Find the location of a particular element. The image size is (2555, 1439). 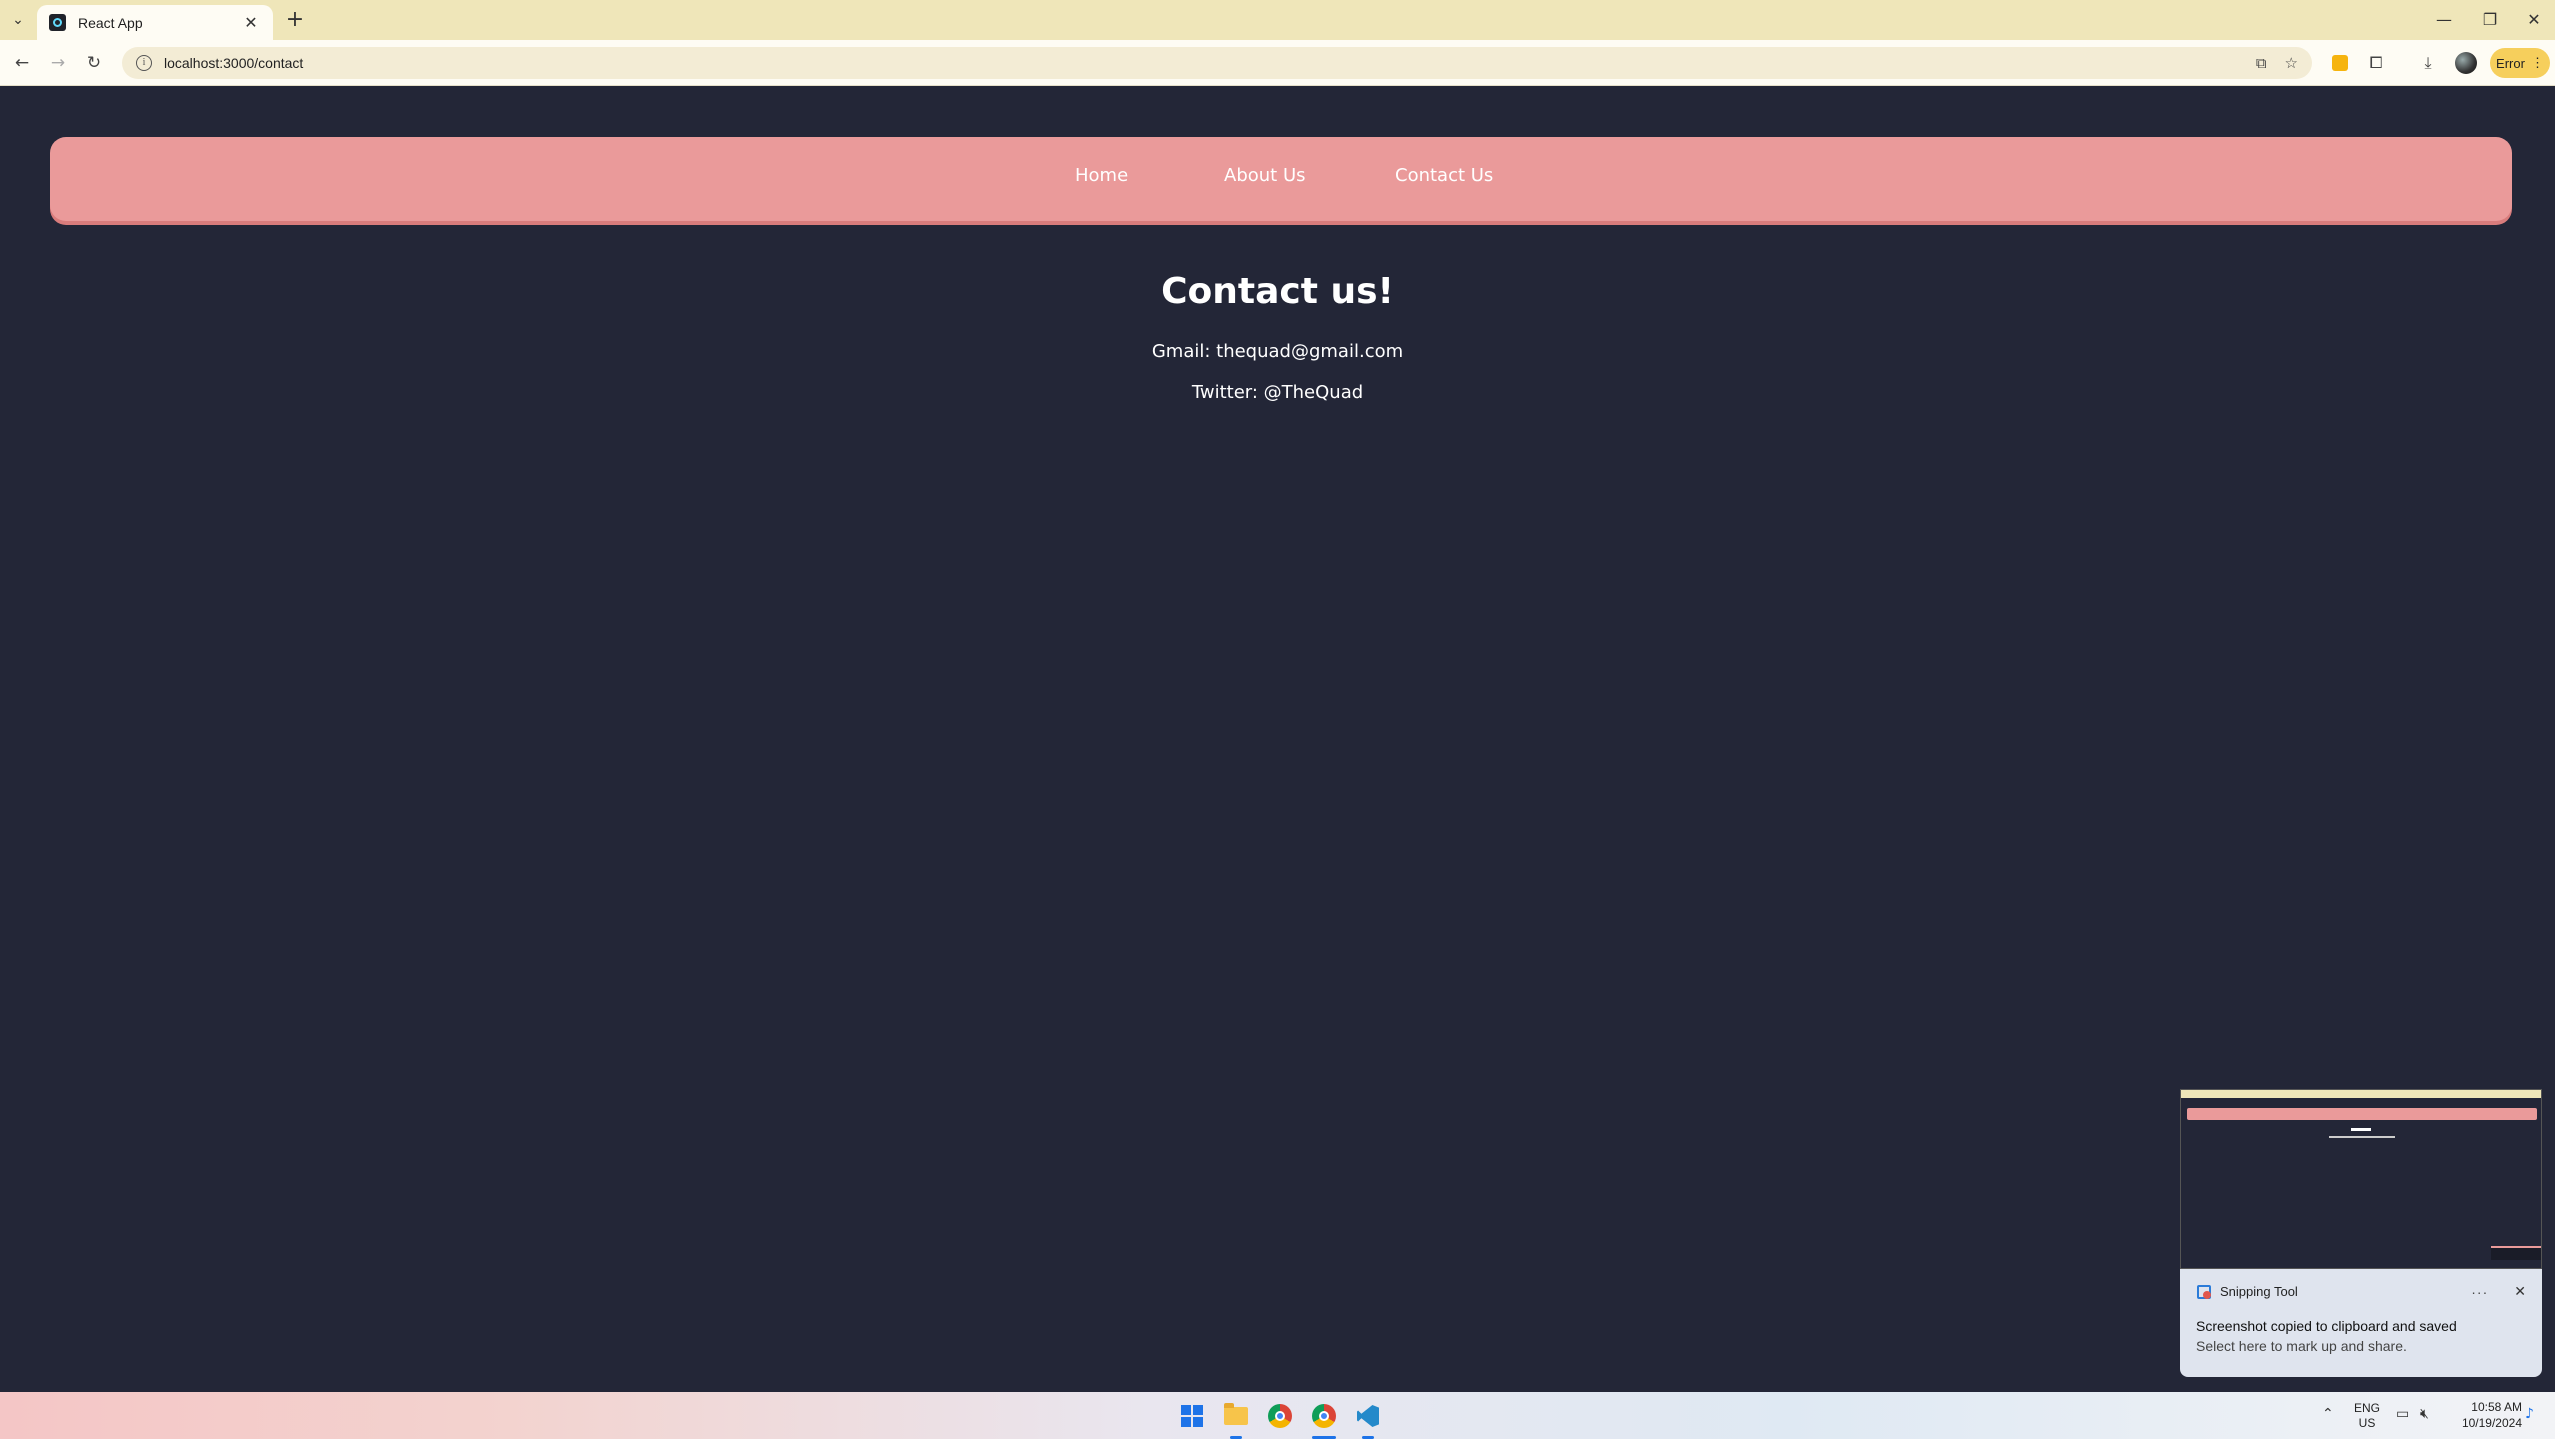

kebab-menu-icon: ⋮ is located at coordinates (2537, 62).